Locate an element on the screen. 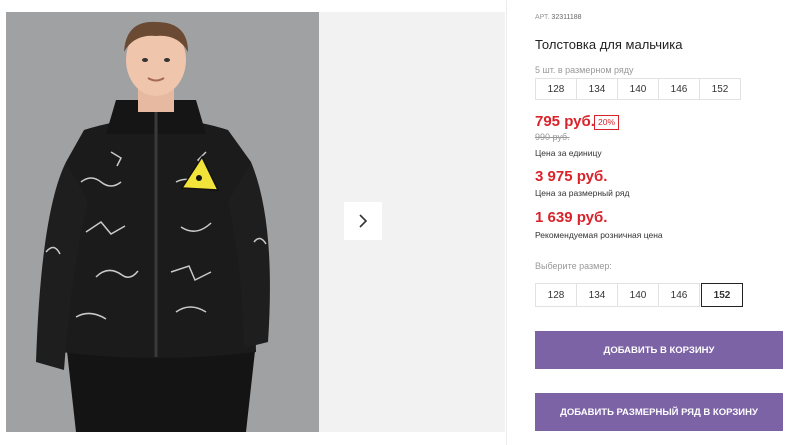 The height and width of the screenshot is (445, 800). column-divider is located at coordinates (506, 222).